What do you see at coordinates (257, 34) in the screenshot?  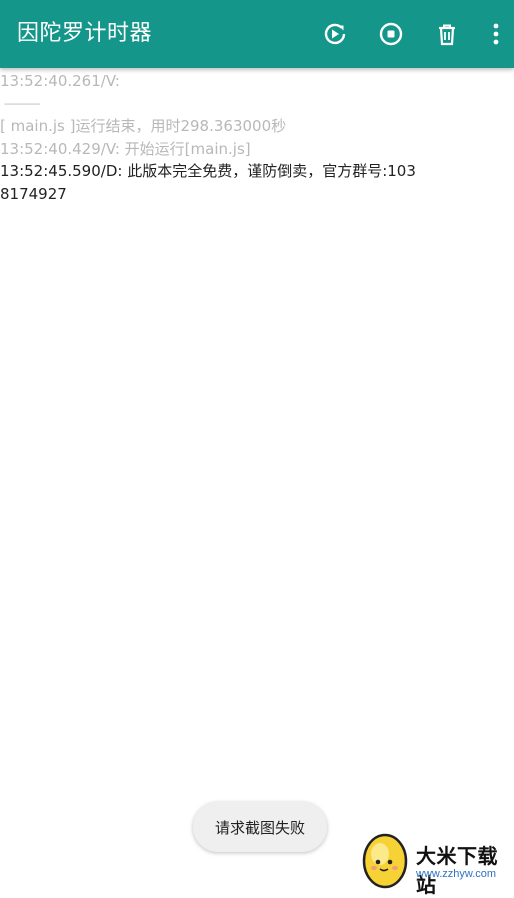 I see `app-bar: 因陀罗计时器` at bounding box center [257, 34].